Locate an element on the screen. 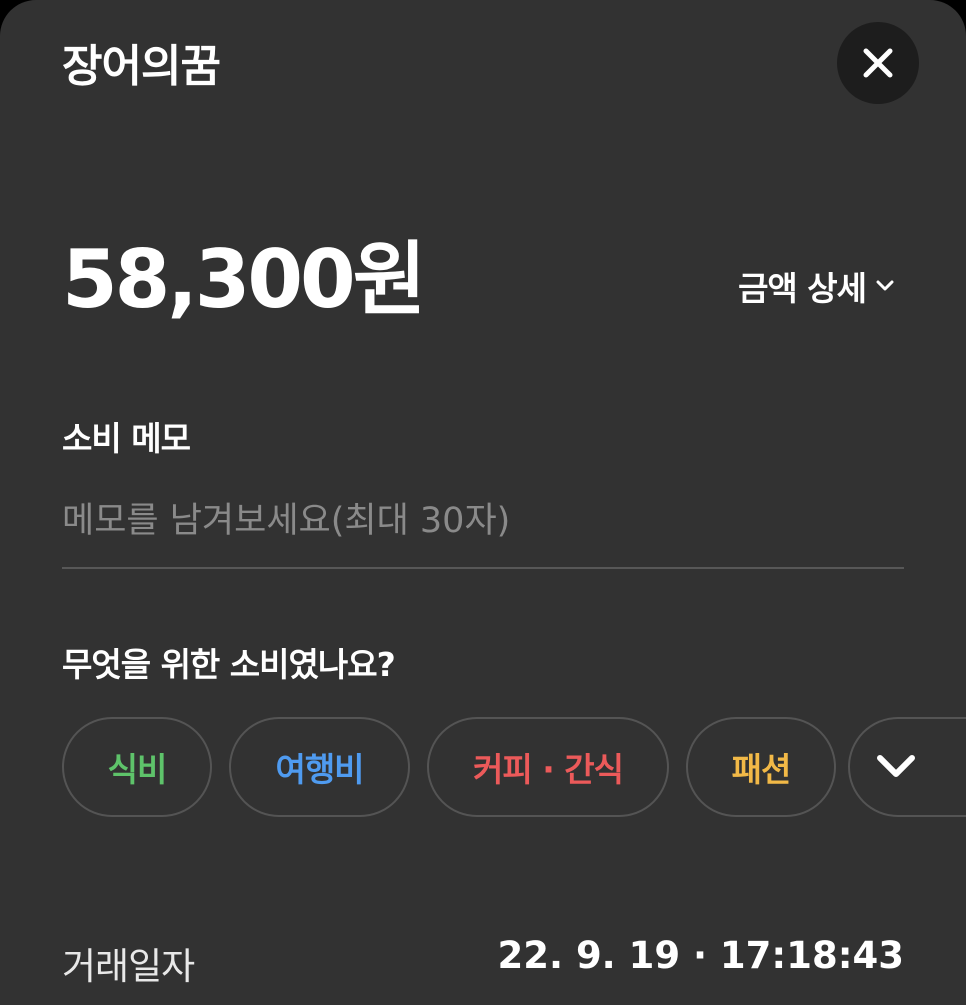 The height and width of the screenshot is (1005, 966). close-button is located at coordinates (878, 63).